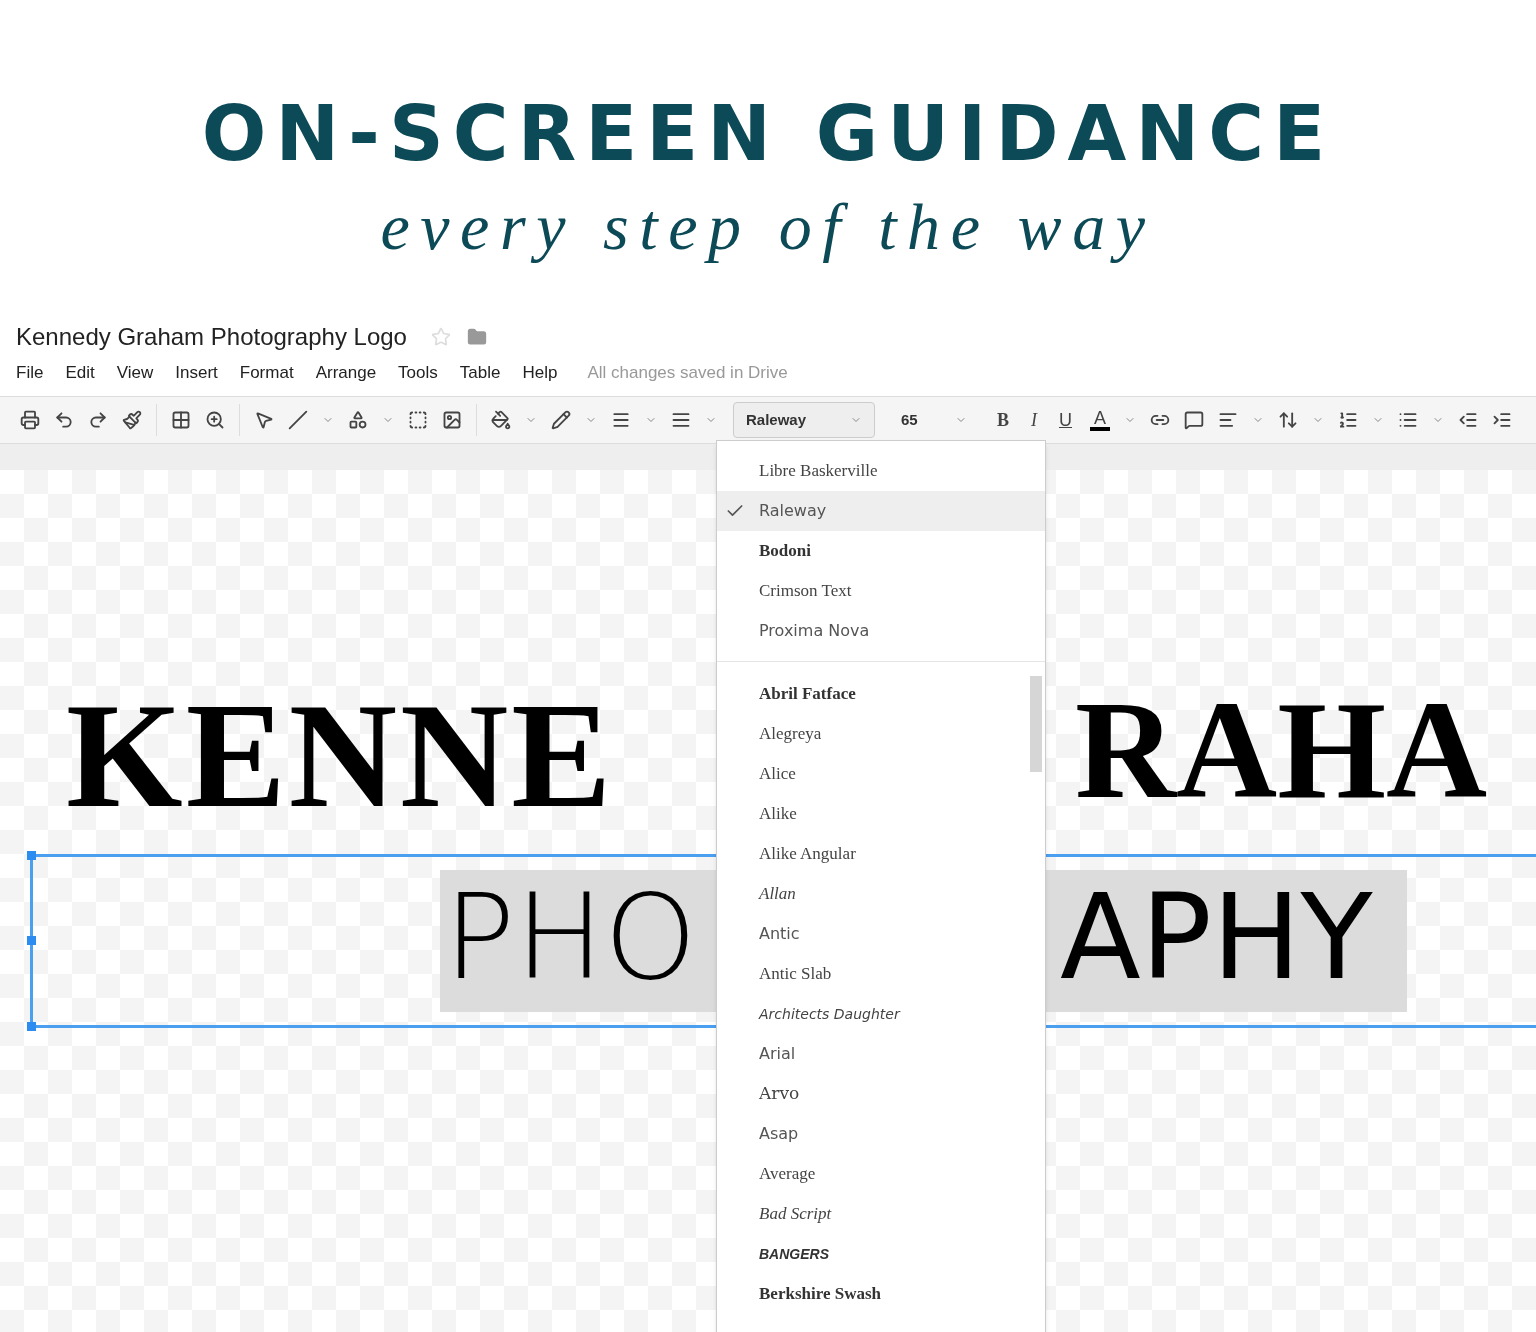  What do you see at coordinates (30, 420) in the screenshot?
I see `printer-icon` at bounding box center [30, 420].